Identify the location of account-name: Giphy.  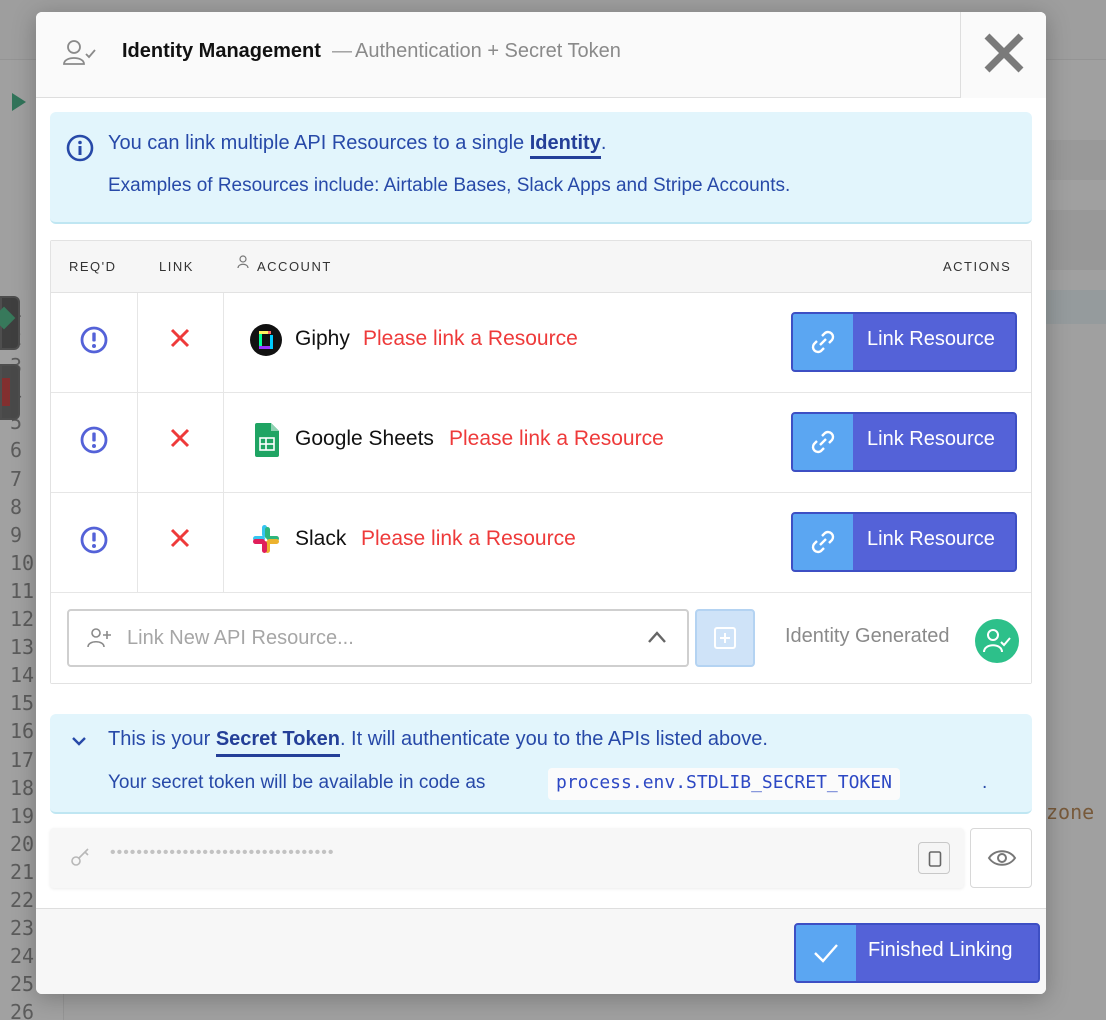
(322, 338).